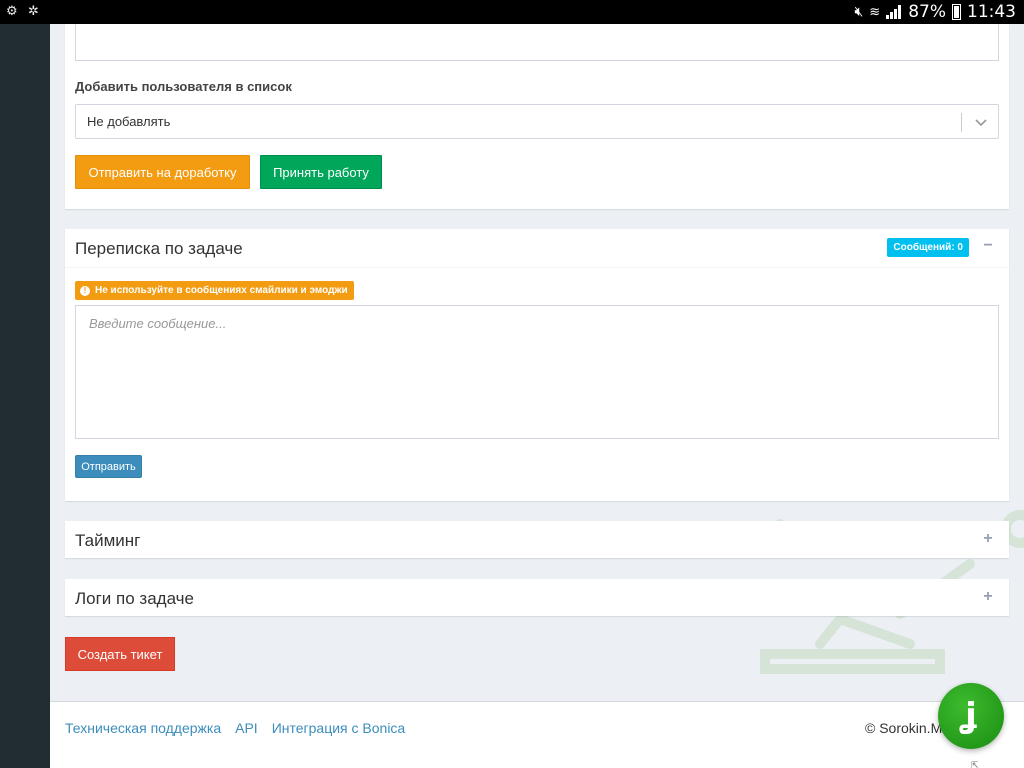 This screenshot has width=1024, height=768. Describe the element at coordinates (981, 122) in the screenshot. I see `chevron-down-icon` at that location.